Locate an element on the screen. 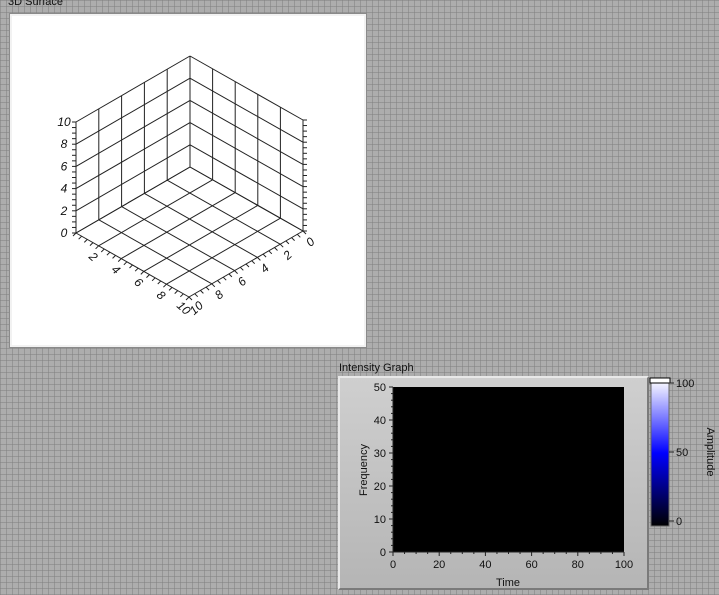 This screenshot has height=595, width=719. y-tick-label: 8 is located at coordinates (219, 294).